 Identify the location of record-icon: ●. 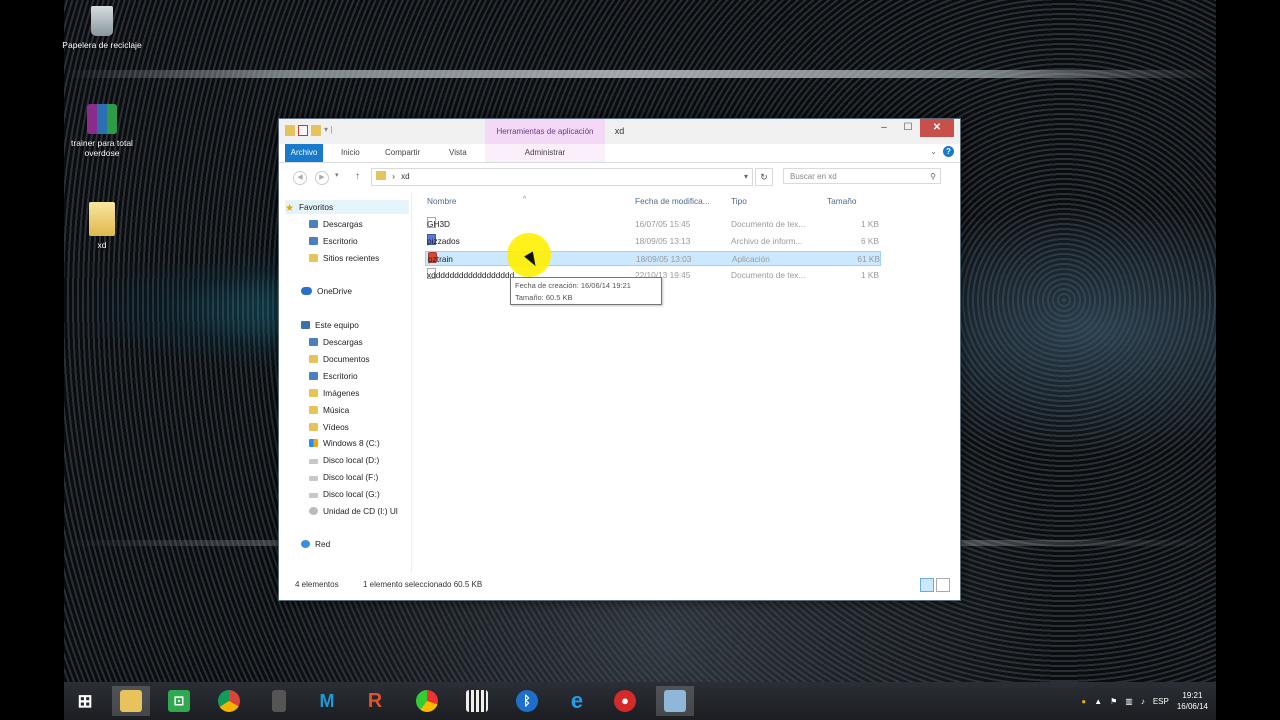
(625, 701).